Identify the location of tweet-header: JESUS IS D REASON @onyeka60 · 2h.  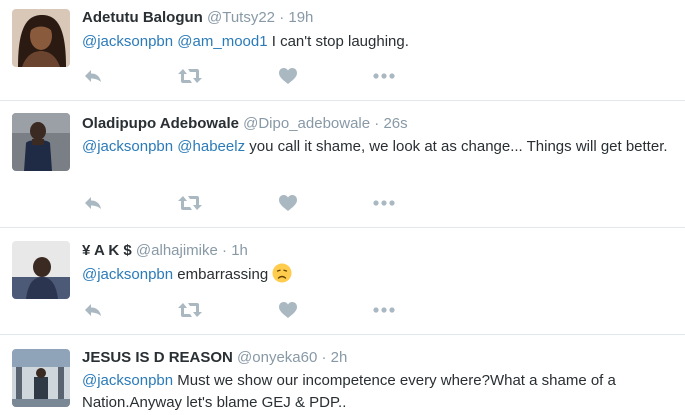
(214, 358).